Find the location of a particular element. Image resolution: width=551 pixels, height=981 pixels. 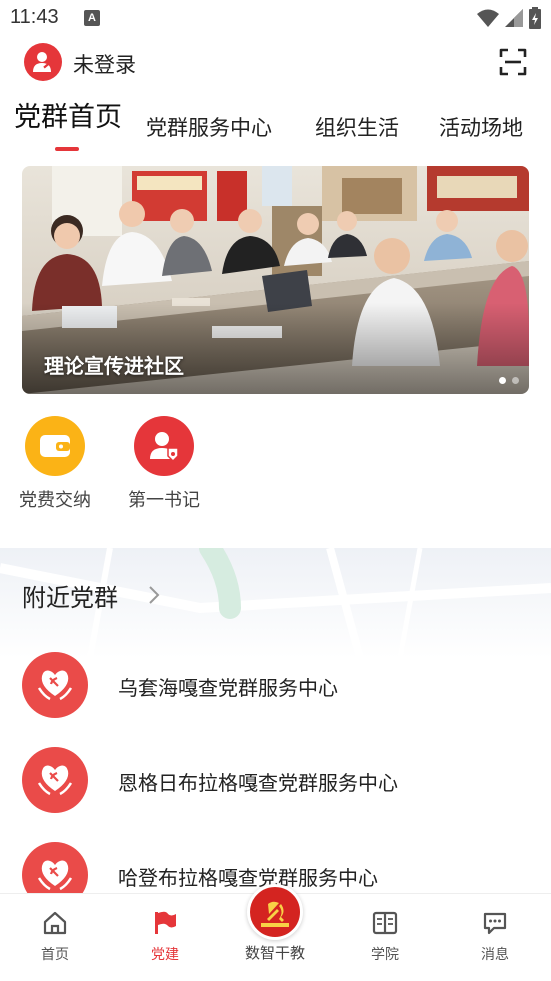

quick-action-label: 党费交纳 is located at coordinates (55, 500).